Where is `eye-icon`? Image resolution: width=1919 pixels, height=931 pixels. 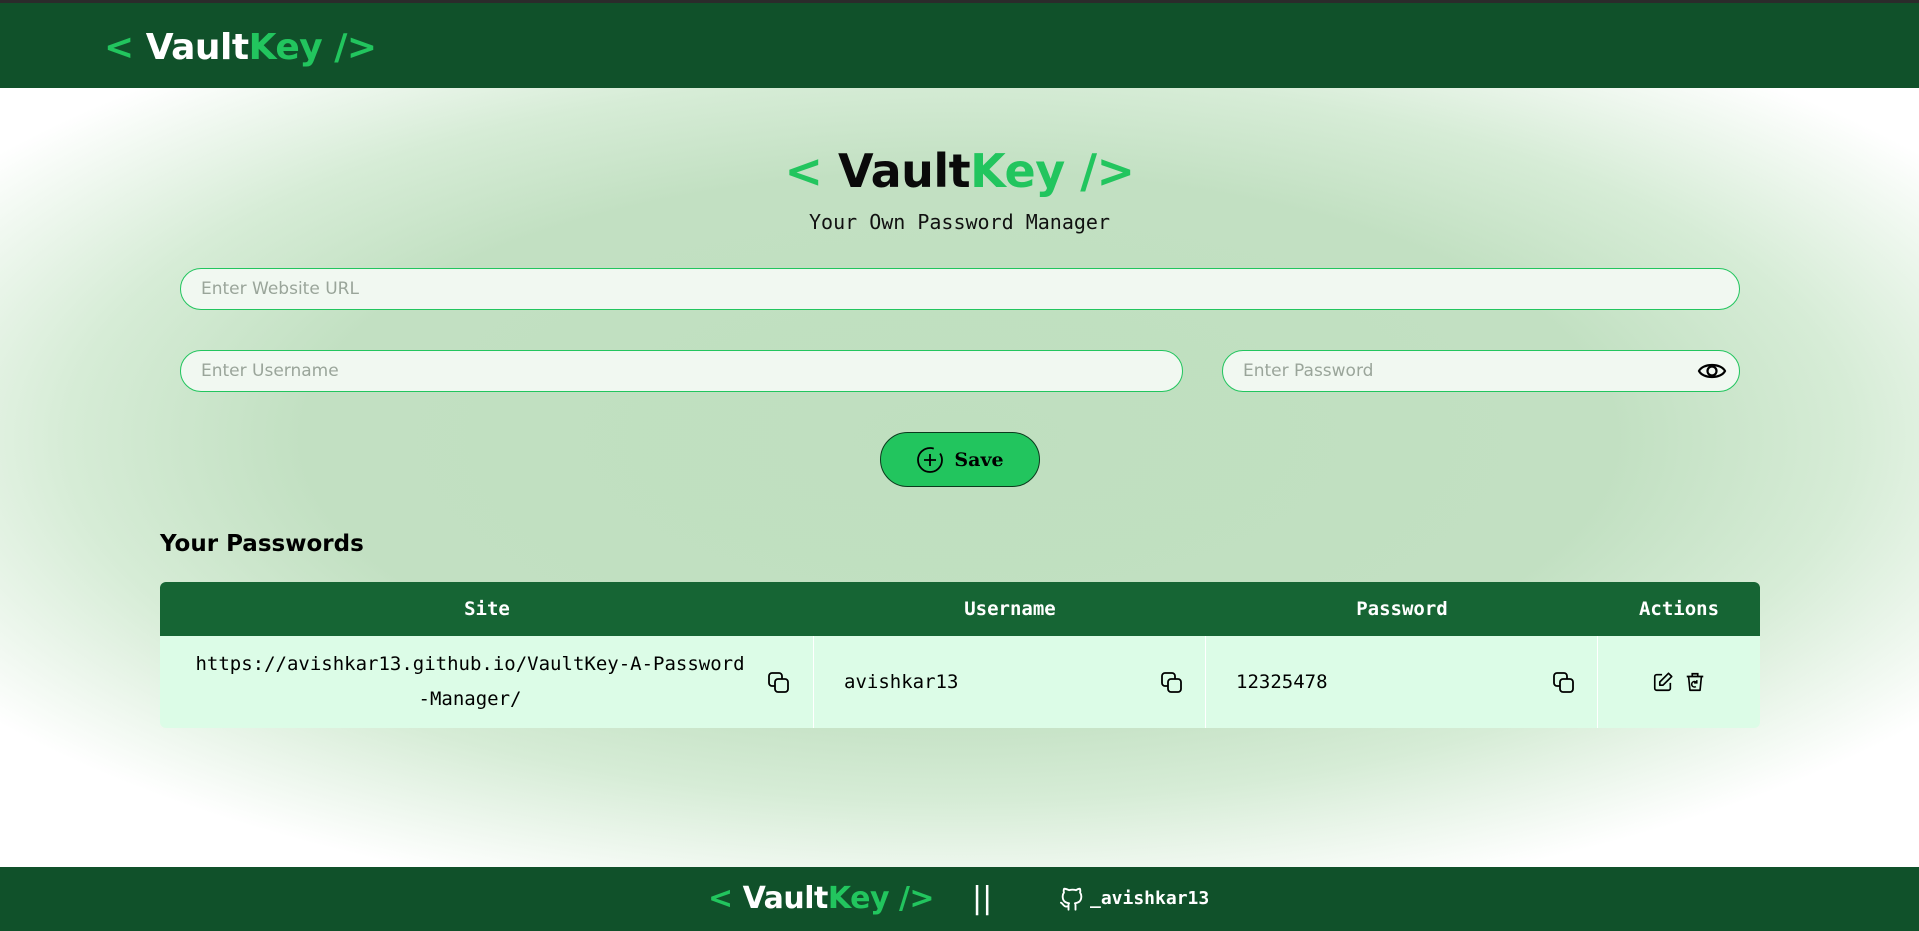 eye-icon is located at coordinates (1712, 371).